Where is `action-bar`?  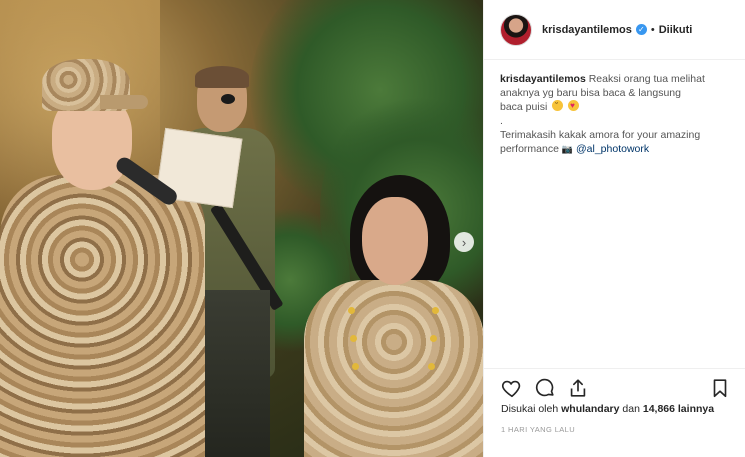
action-bar is located at coordinates (614, 388).